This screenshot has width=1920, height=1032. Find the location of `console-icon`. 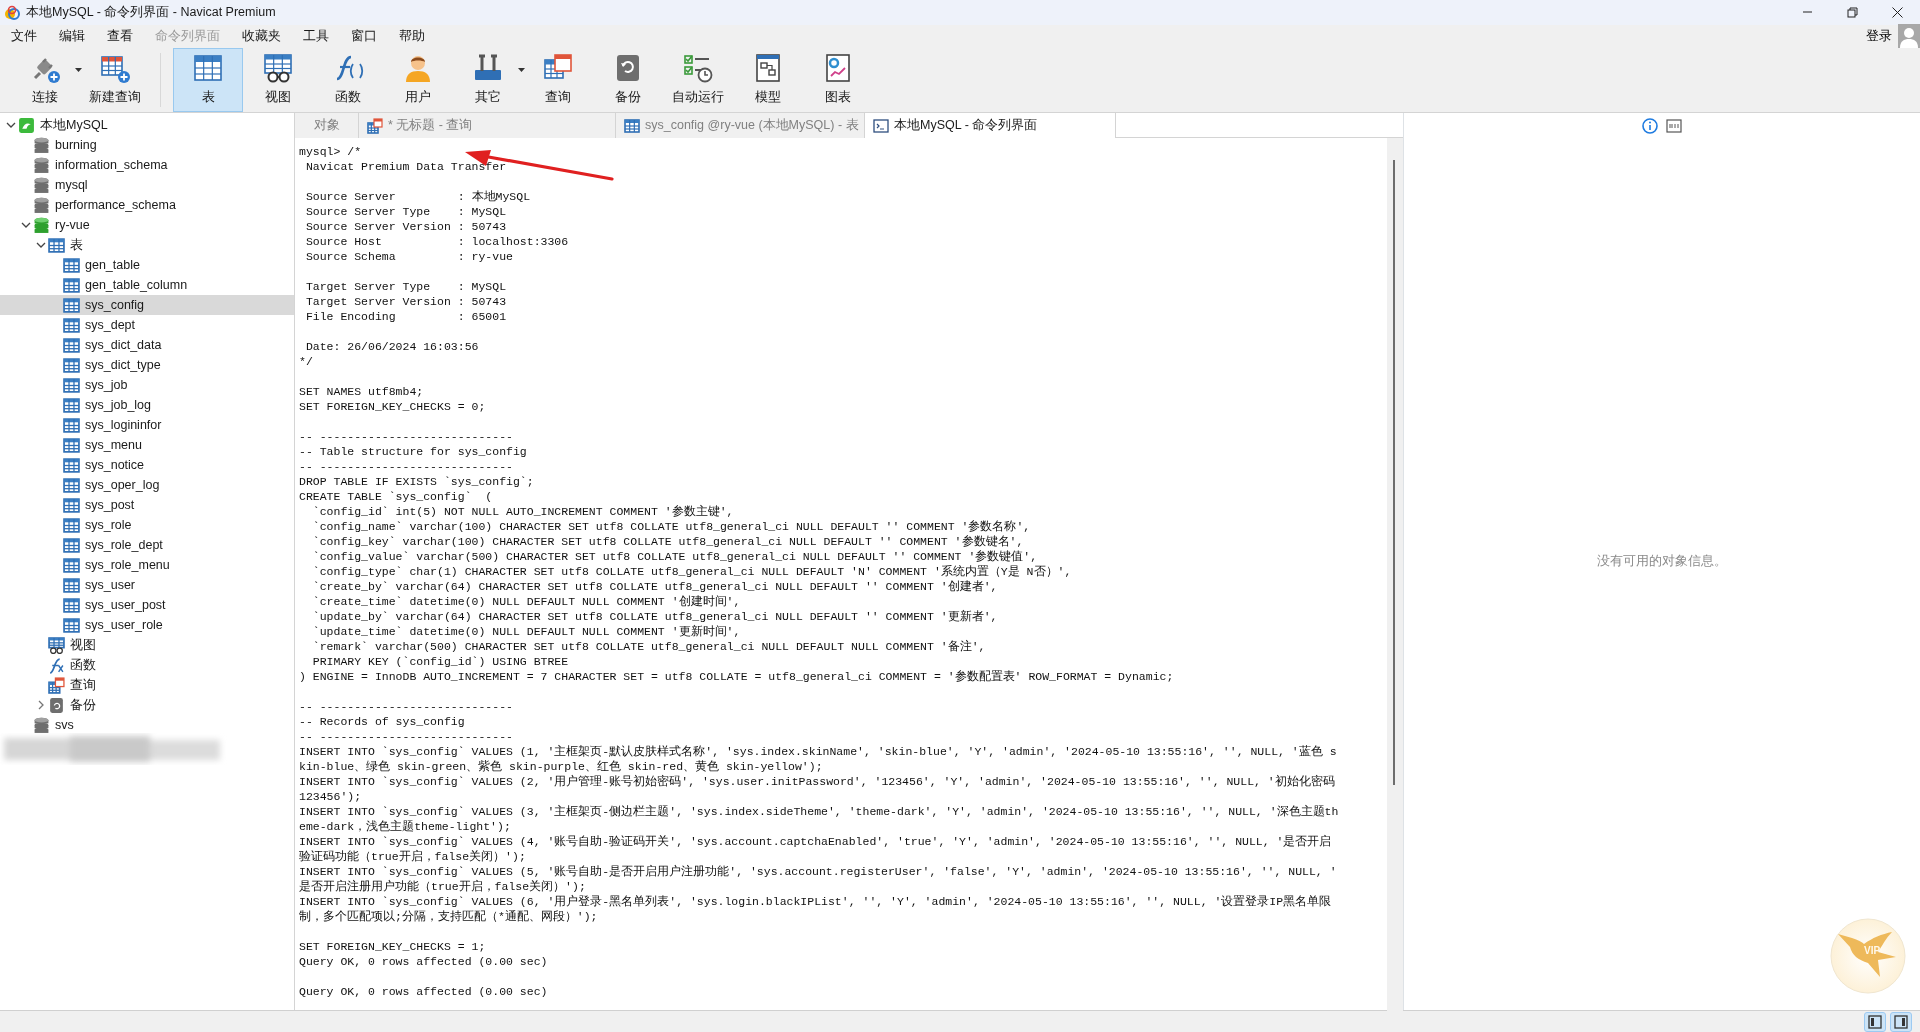

console-icon is located at coordinates (881, 125).